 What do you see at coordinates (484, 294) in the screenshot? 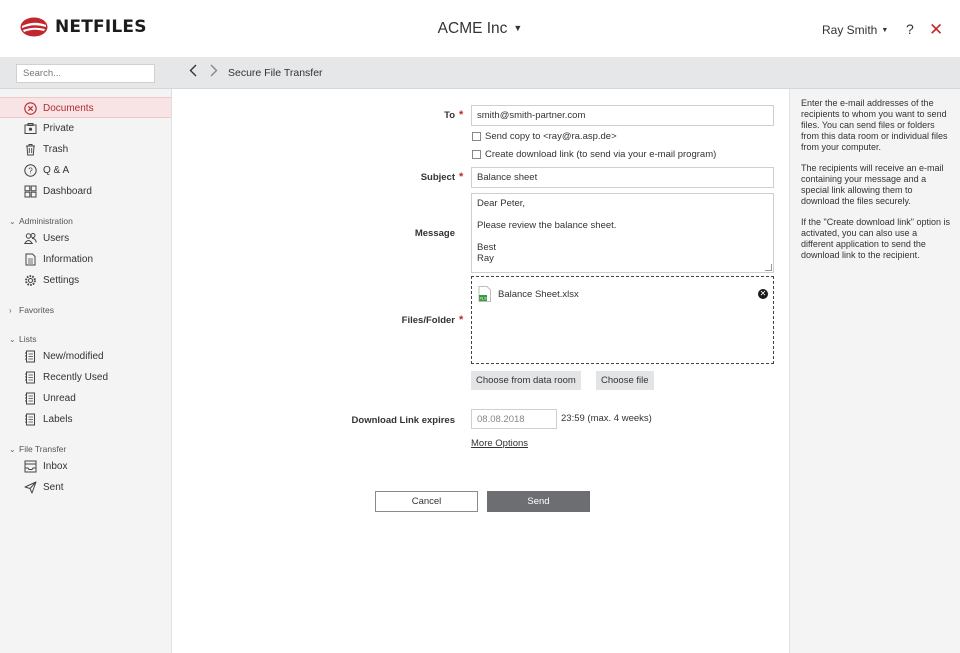
I see `excel-file-icon: XLS` at bounding box center [484, 294].